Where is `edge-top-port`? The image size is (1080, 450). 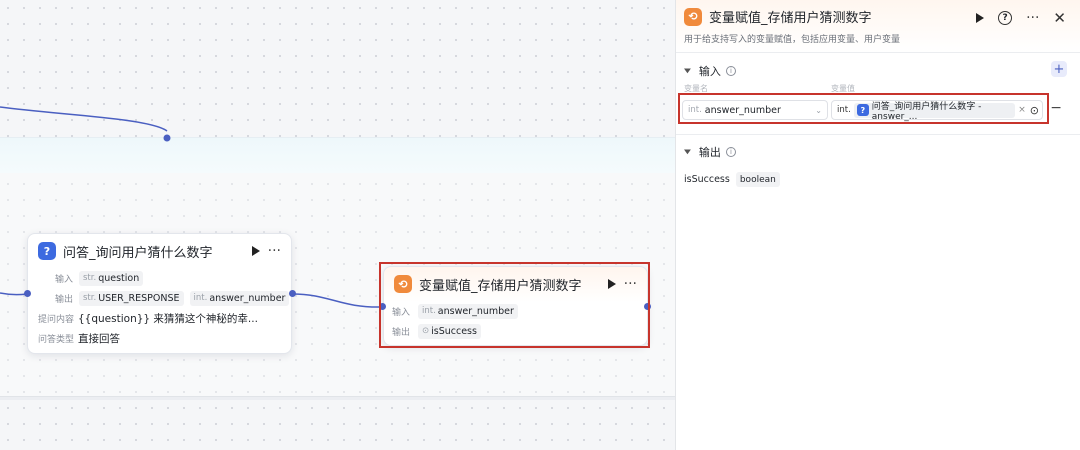
edge-top-port is located at coordinates (167, 138).